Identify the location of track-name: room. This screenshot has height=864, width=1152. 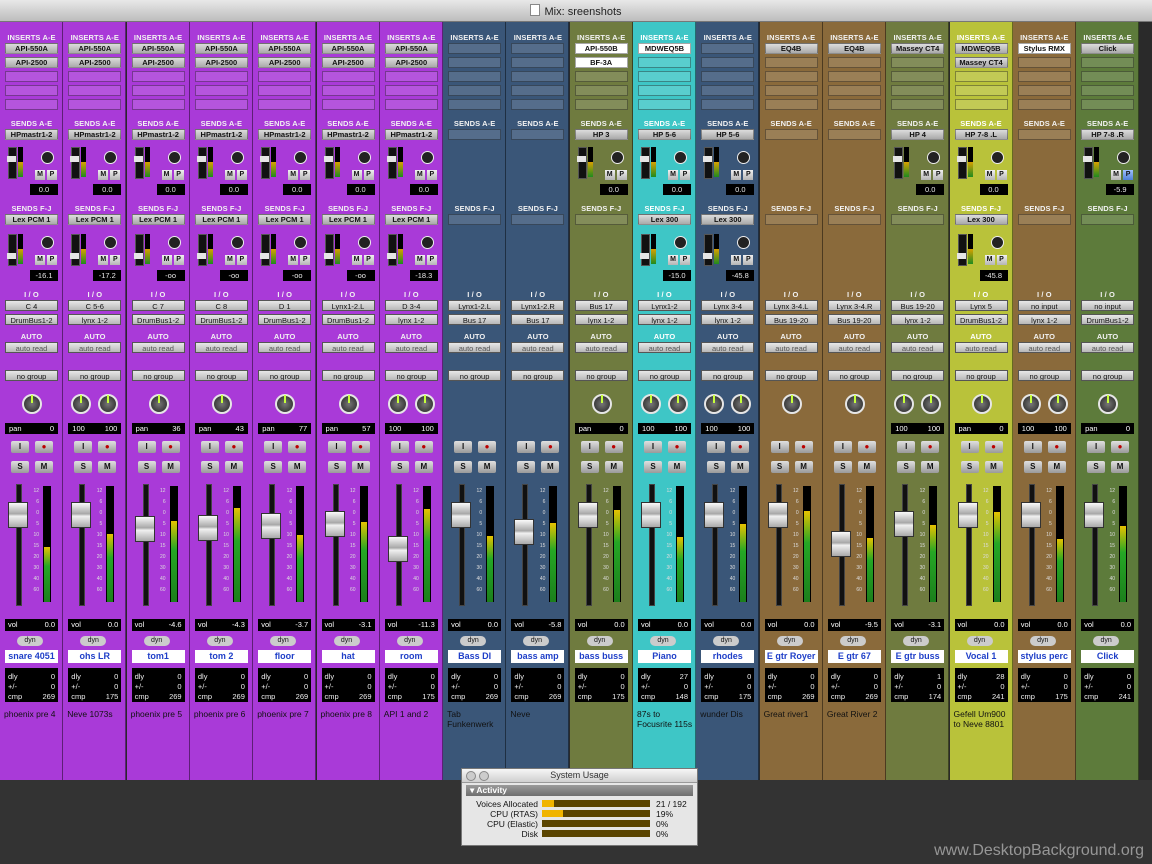
(411, 656).